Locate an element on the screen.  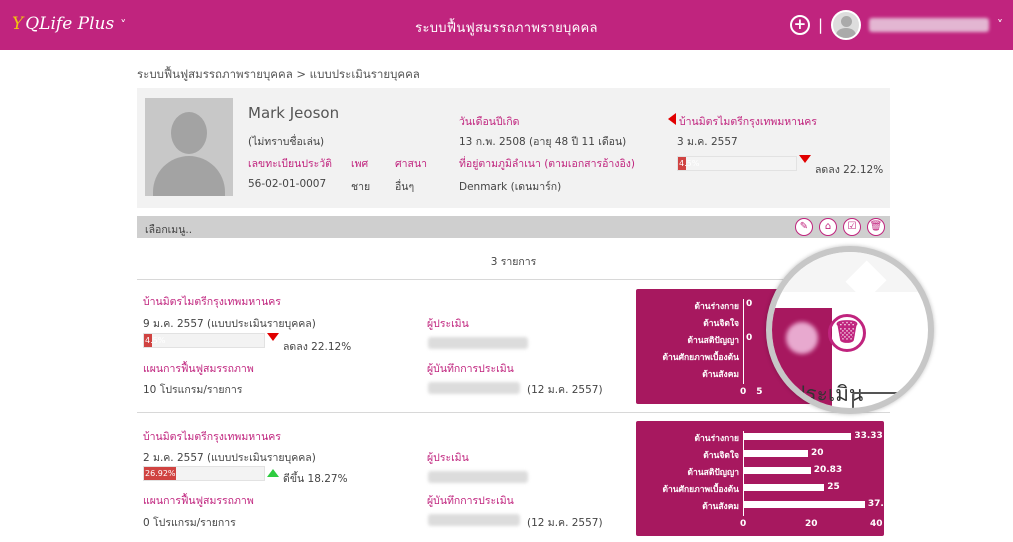
assessment-date: 9 ม.ค. 2557 (แบบประเมินรายบุคคล) is located at coordinates (229, 324).